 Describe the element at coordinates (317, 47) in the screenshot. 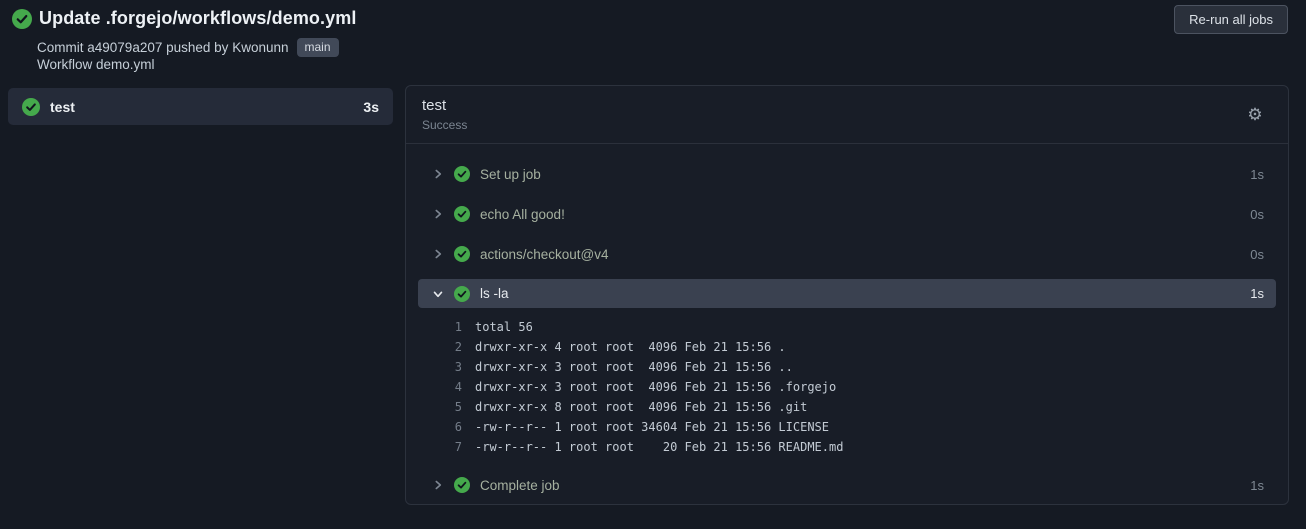

I see `branch-badge: main` at that location.